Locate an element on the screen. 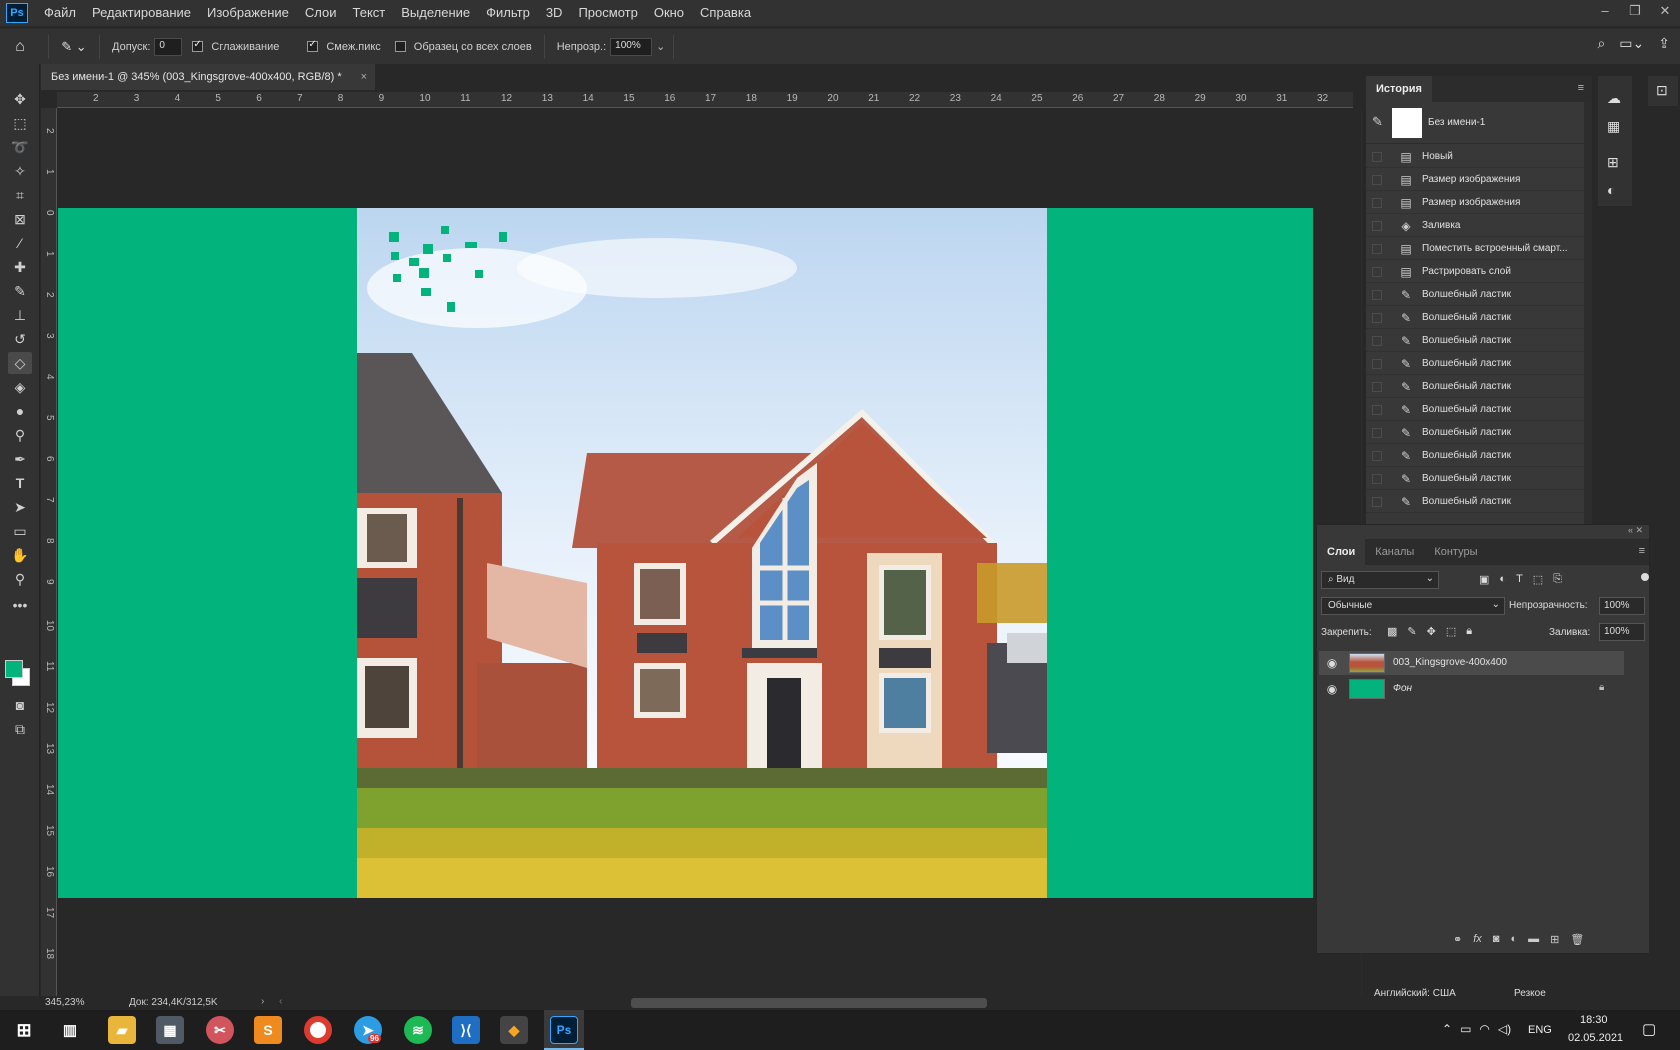  rectangle-tool-icon: ▭ is located at coordinates (20, 531).